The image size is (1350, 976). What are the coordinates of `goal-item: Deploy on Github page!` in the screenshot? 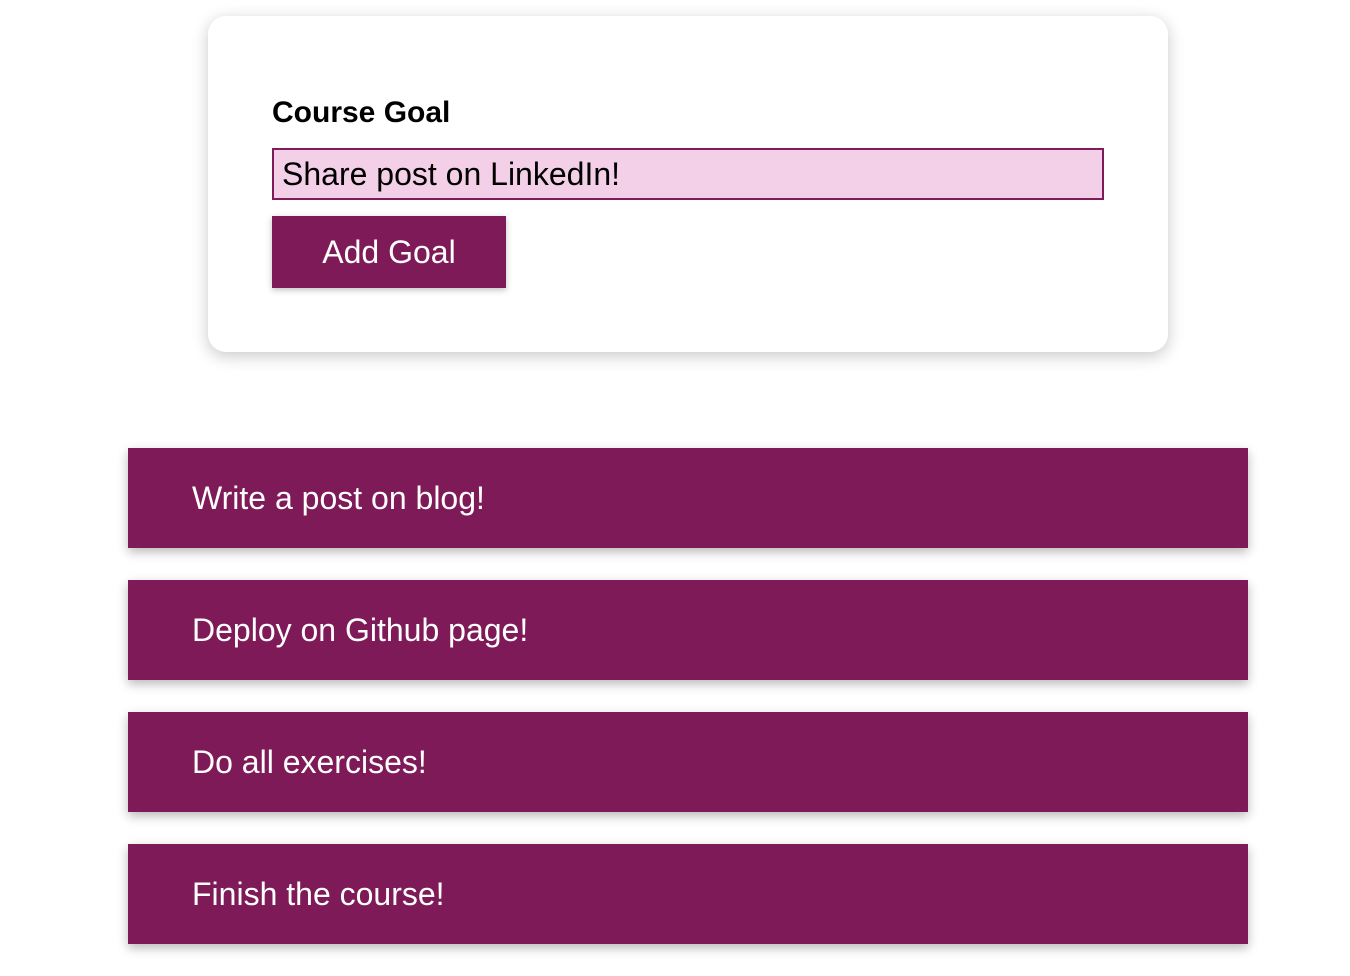 It's located at (688, 630).